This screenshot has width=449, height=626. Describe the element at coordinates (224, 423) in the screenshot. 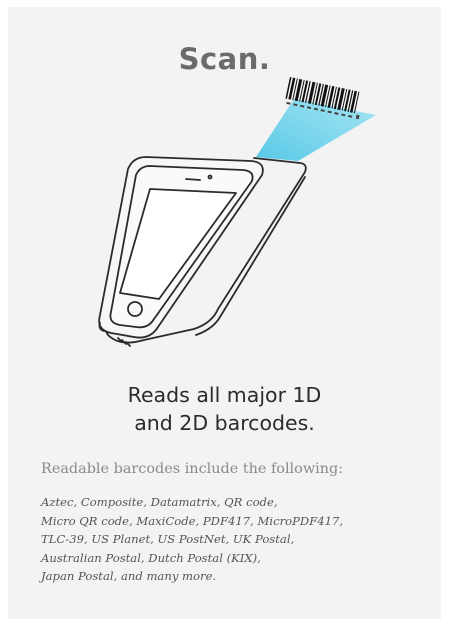

I see `headline-line-2: and 2D barcodes.` at that location.